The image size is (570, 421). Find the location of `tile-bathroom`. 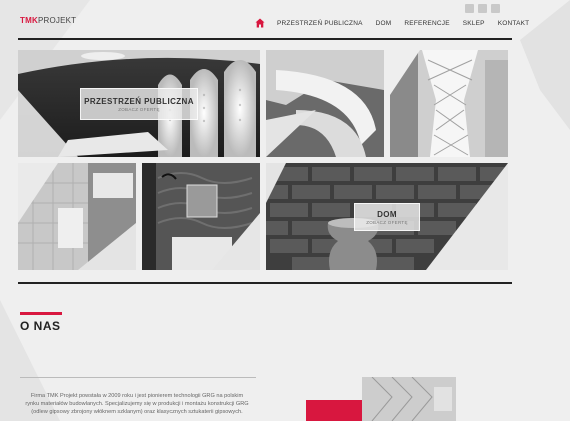

tile-bathroom is located at coordinates (77, 216).